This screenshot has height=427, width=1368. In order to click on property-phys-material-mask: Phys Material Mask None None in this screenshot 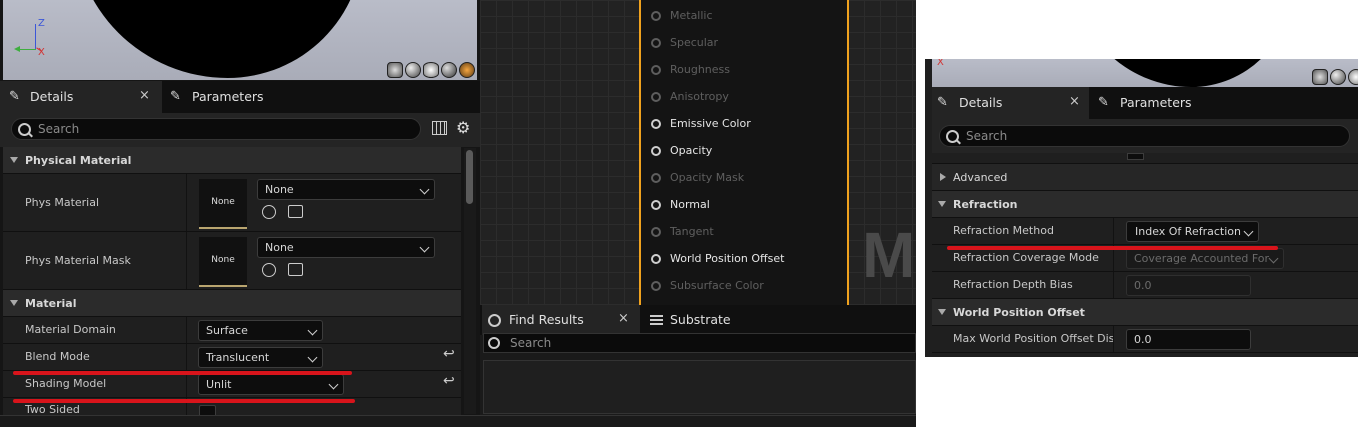, I will do `click(232, 261)`.